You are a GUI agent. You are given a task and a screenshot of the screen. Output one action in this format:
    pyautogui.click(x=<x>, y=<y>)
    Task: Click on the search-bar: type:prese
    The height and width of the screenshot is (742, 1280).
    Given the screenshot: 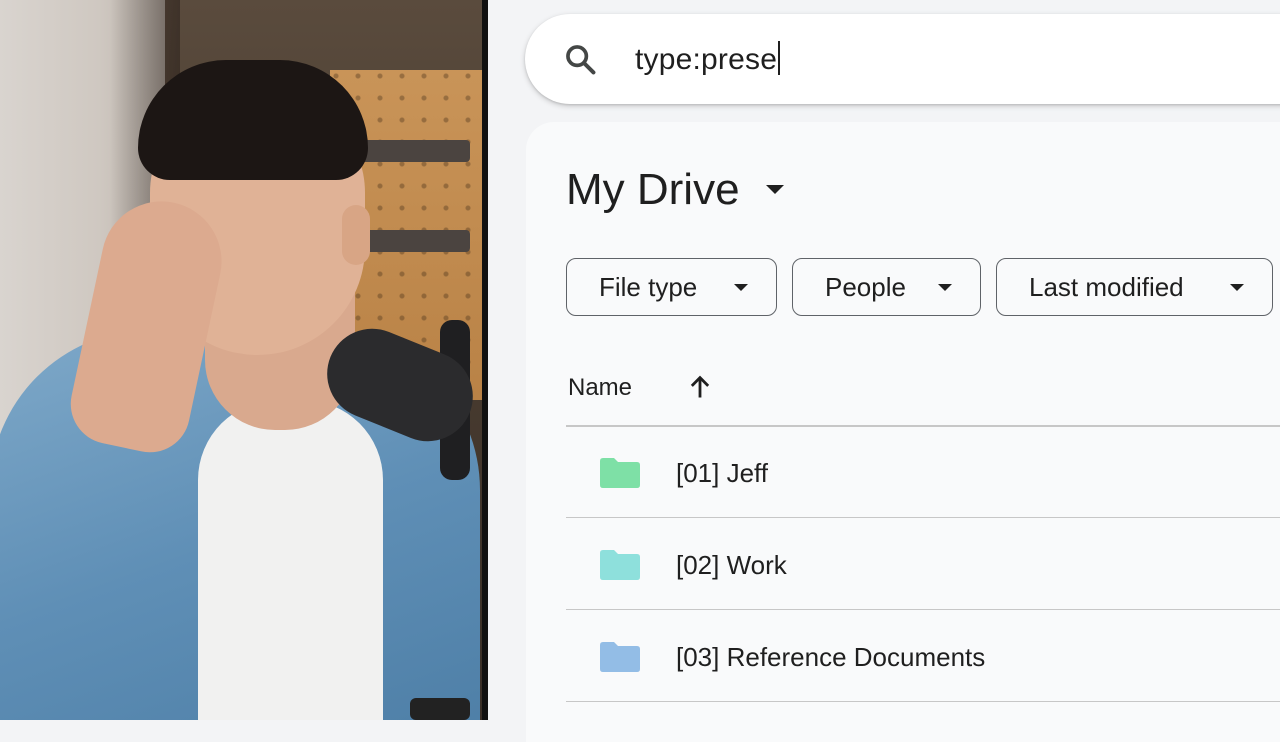 What is the action you would take?
    pyautogui.click(x=902, y=59)
    